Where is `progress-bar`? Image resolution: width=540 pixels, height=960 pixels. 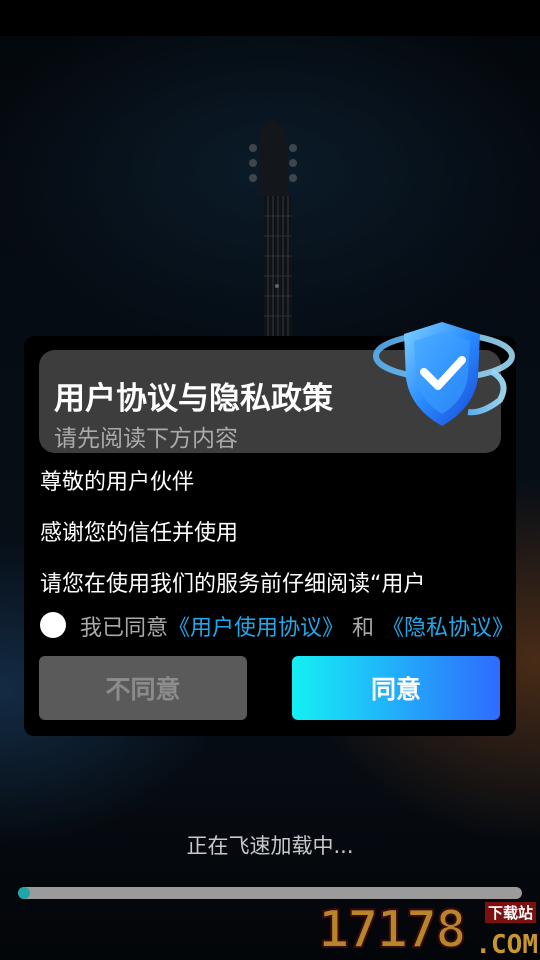 progress-bar is located at coordinates (270, 893).